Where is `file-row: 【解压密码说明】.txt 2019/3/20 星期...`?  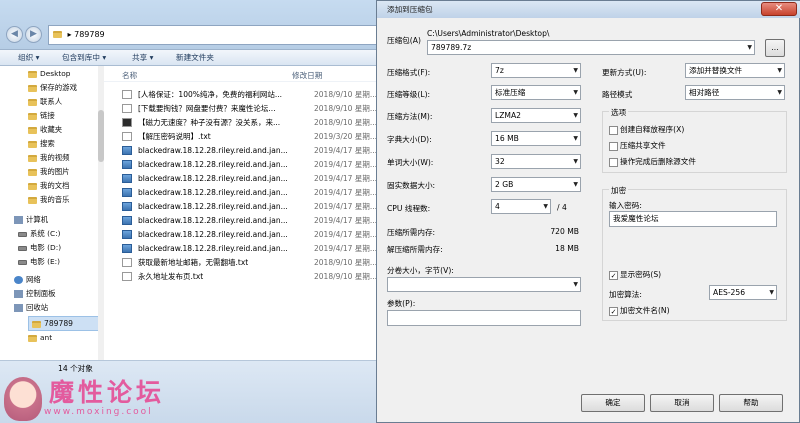 file-row: 【解压密码说明】.txt 2019/3/20 星期... is located at coordinates (249, 136).